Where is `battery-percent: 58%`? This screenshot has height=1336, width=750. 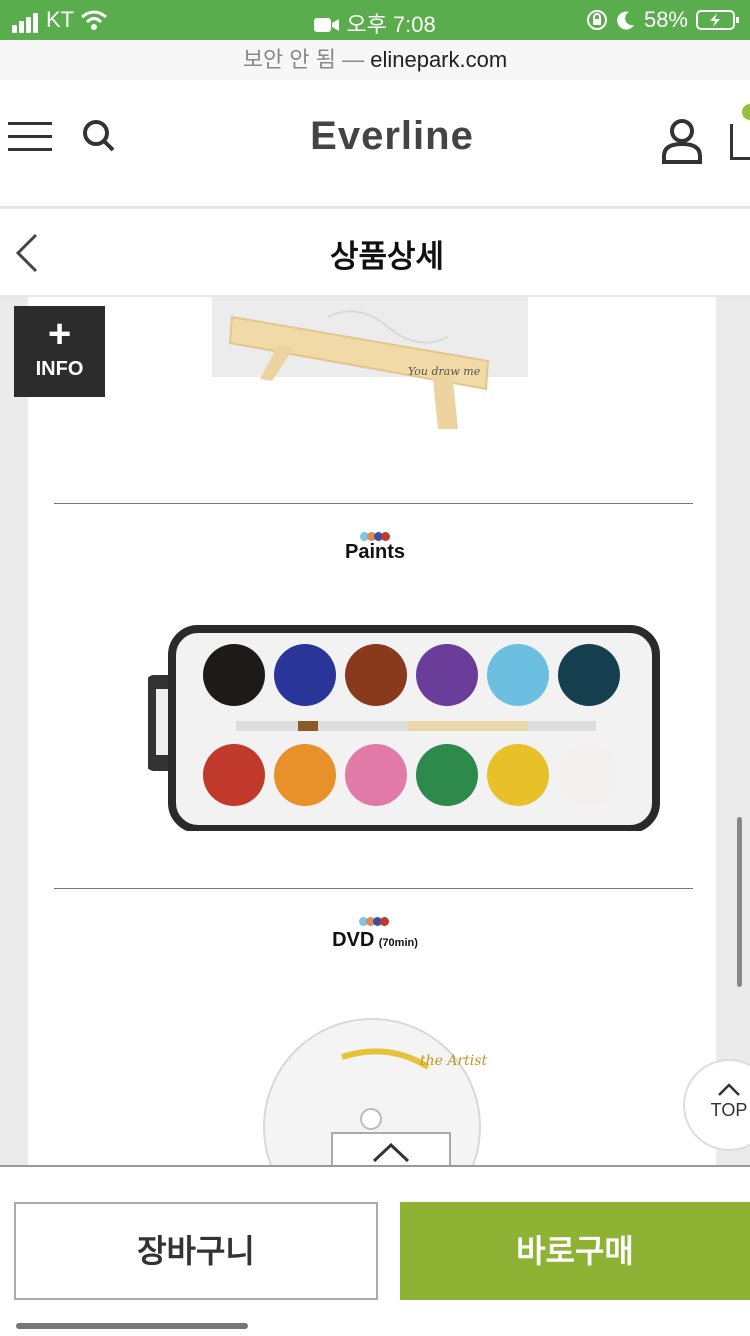 battery-percent: 58% is located at coordinates (665, 19).